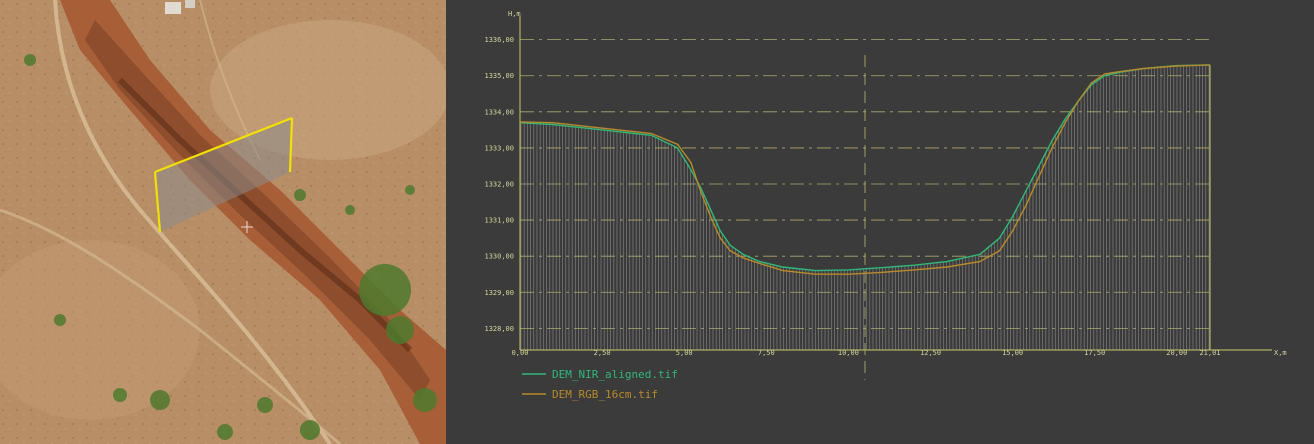 This screenshot has height=444, width=1314. What do you see at coordinates (766, 353) in the screenshot?
I see `x-tick-label: 7,50` at bounding box center [766, 353].